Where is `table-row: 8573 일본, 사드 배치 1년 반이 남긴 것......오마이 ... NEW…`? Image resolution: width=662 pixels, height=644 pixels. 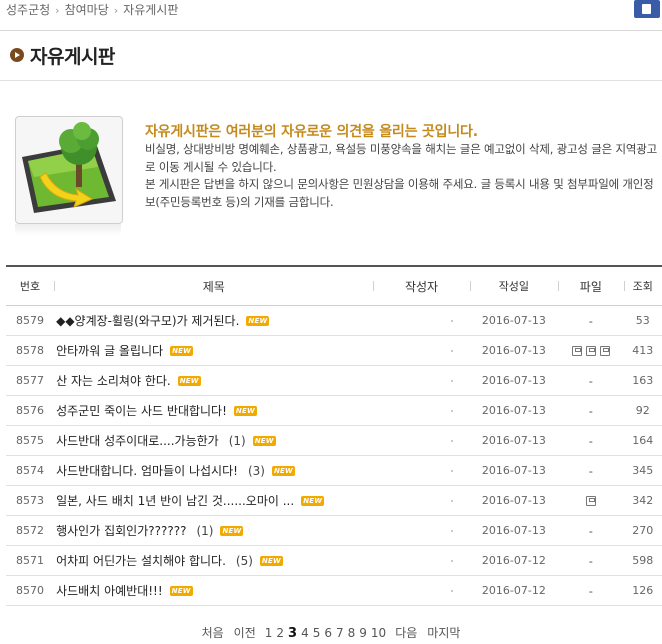 table-row: 8573 일본, 사드 배치 1년 반이 남긴 것......오마이 ... NEW… is located at coordinates (334, 501).